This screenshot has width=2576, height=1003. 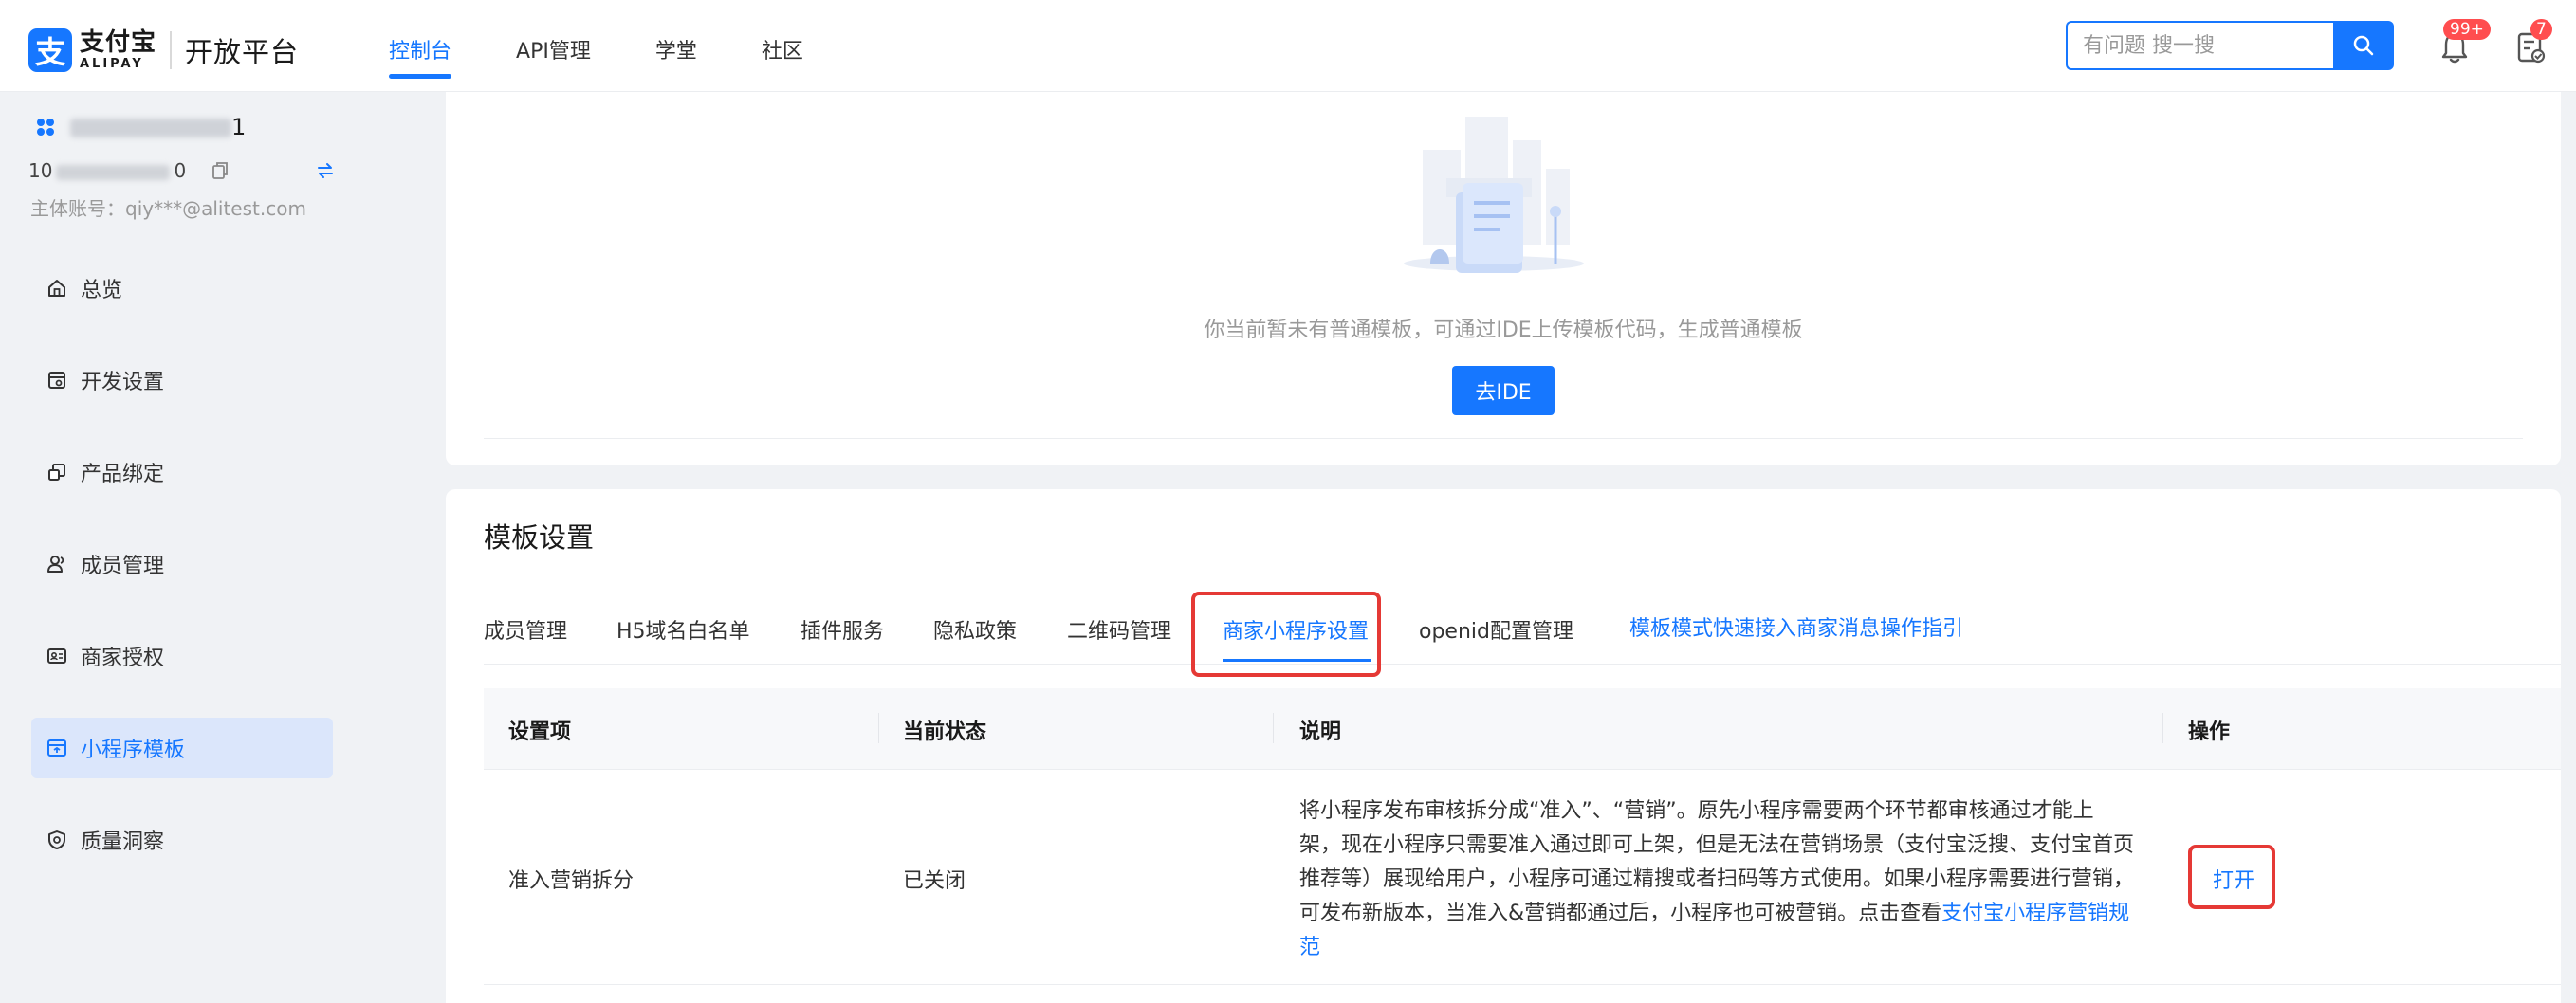 What do you see at coordinates (242, 52) in the screenshot?
I see `platform-name: 开放平台` at bounding box center [242, 52].